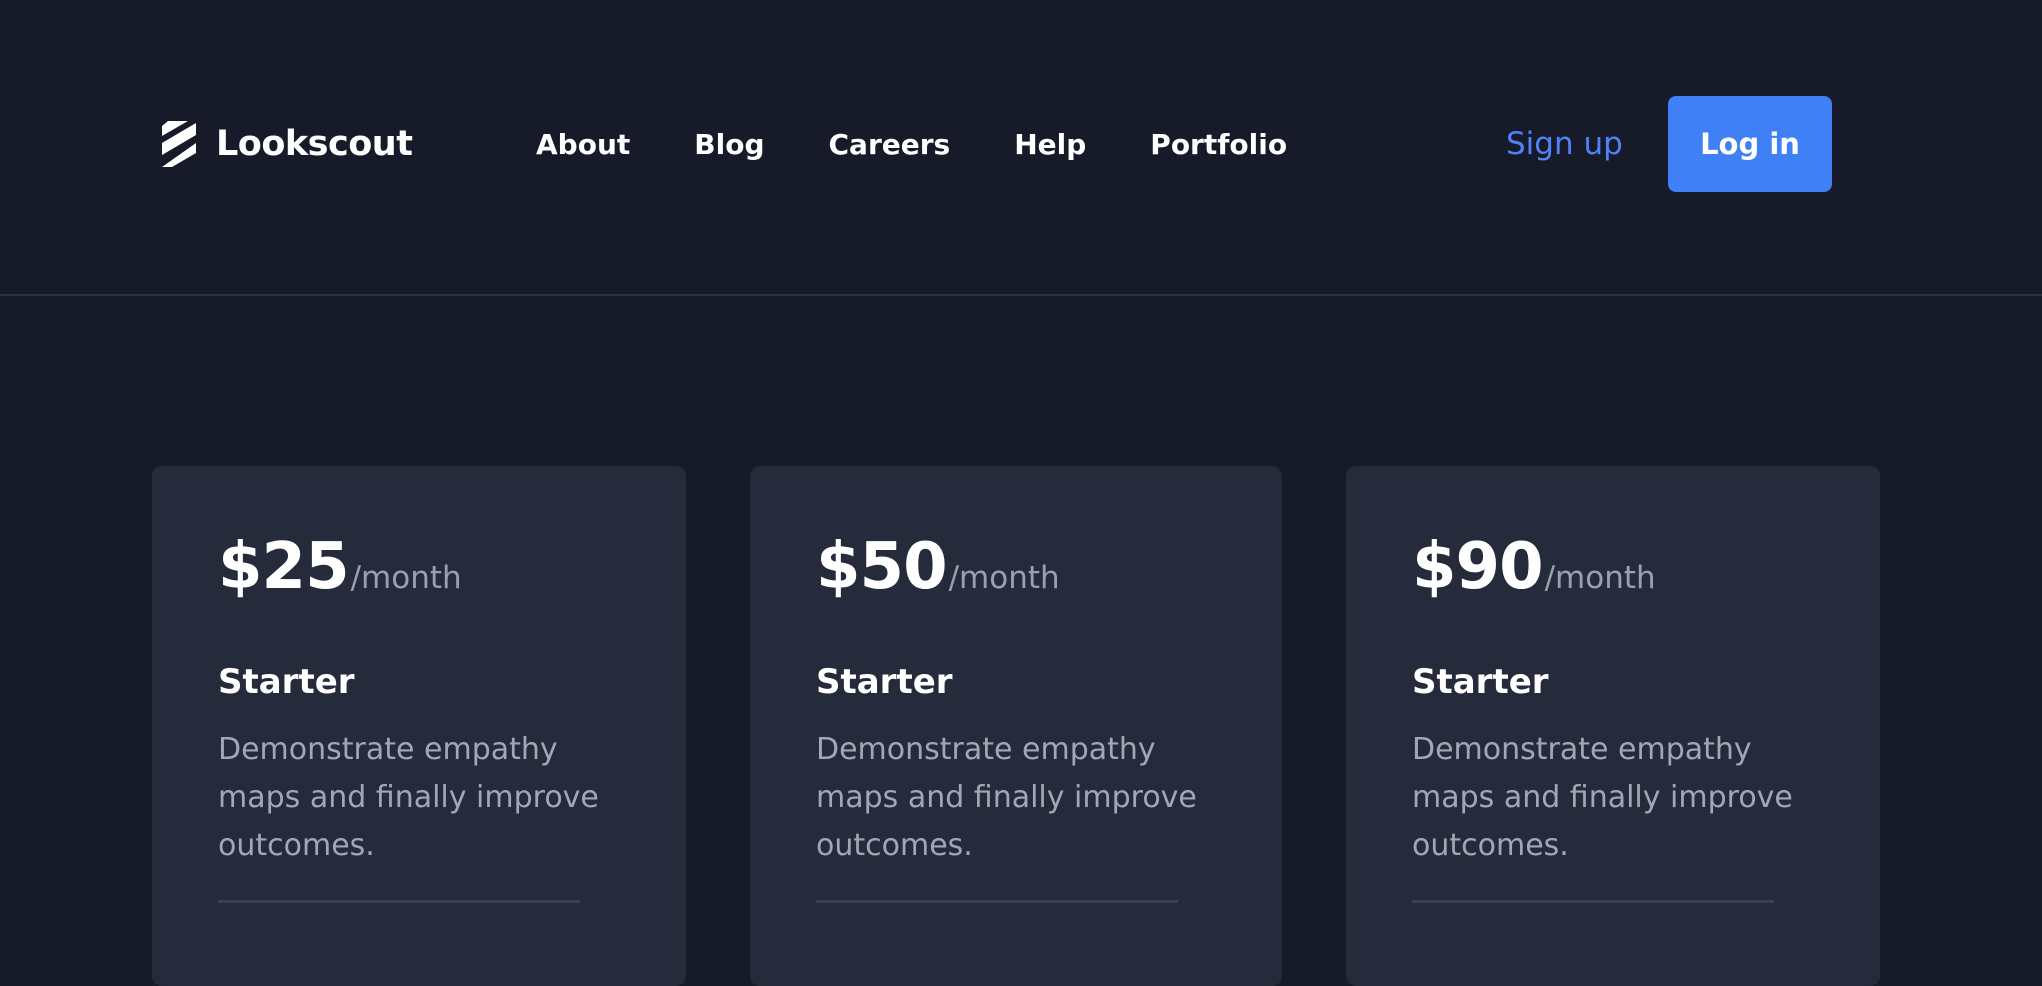 The image size is (2042, 986). What do you see at coordinates (1218, 144) in the screenshot?
I see `nav-link-portfolio: Portfolio` at bounding box center [1218, 144].